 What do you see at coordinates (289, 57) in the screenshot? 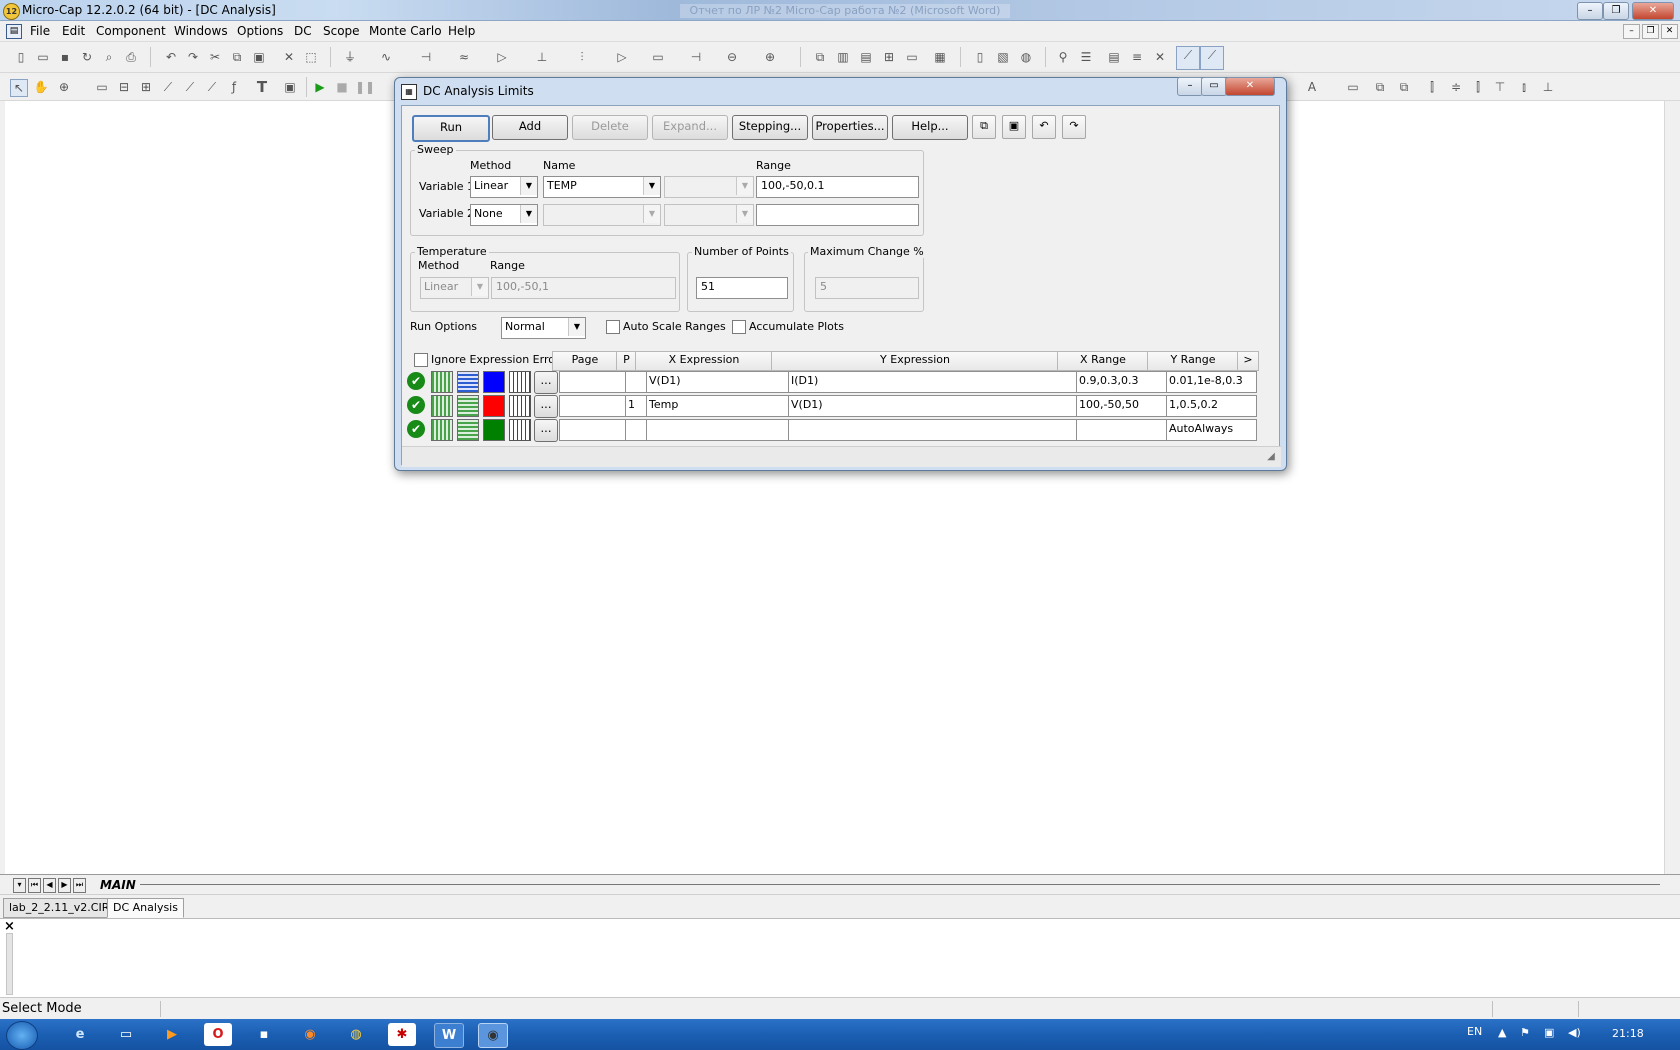
I see `clear-icon: ✕` at bounding box center [289, 57].